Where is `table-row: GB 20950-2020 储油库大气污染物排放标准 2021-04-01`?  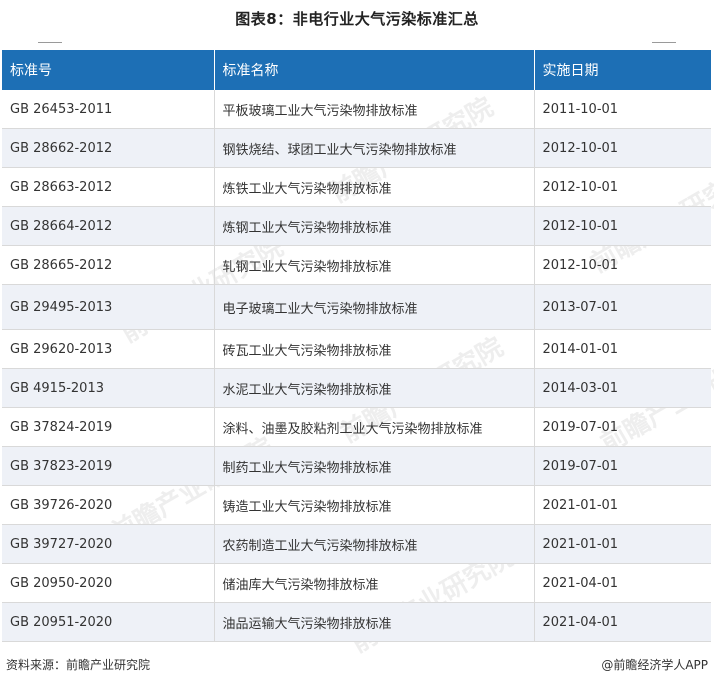 table-row: GB 20950-2020 储油库大气污染物排放标准 2021-04-01 is located at coordinates (356, 583).